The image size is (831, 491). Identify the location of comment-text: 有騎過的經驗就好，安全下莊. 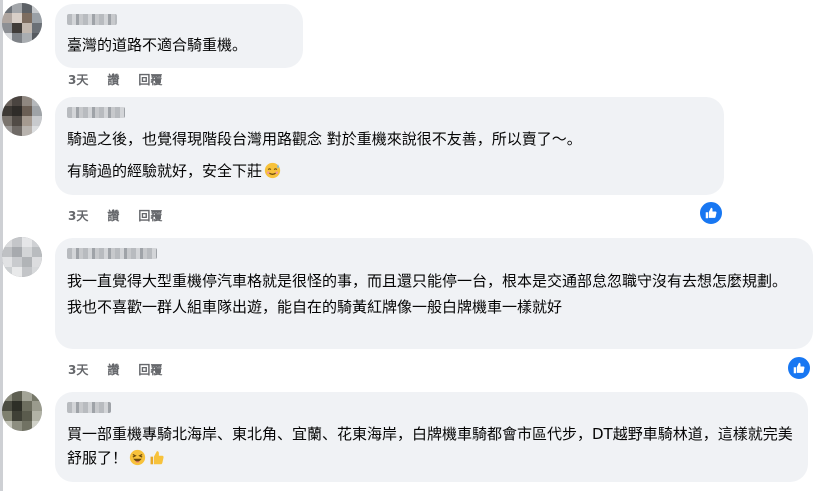
(165, 171).